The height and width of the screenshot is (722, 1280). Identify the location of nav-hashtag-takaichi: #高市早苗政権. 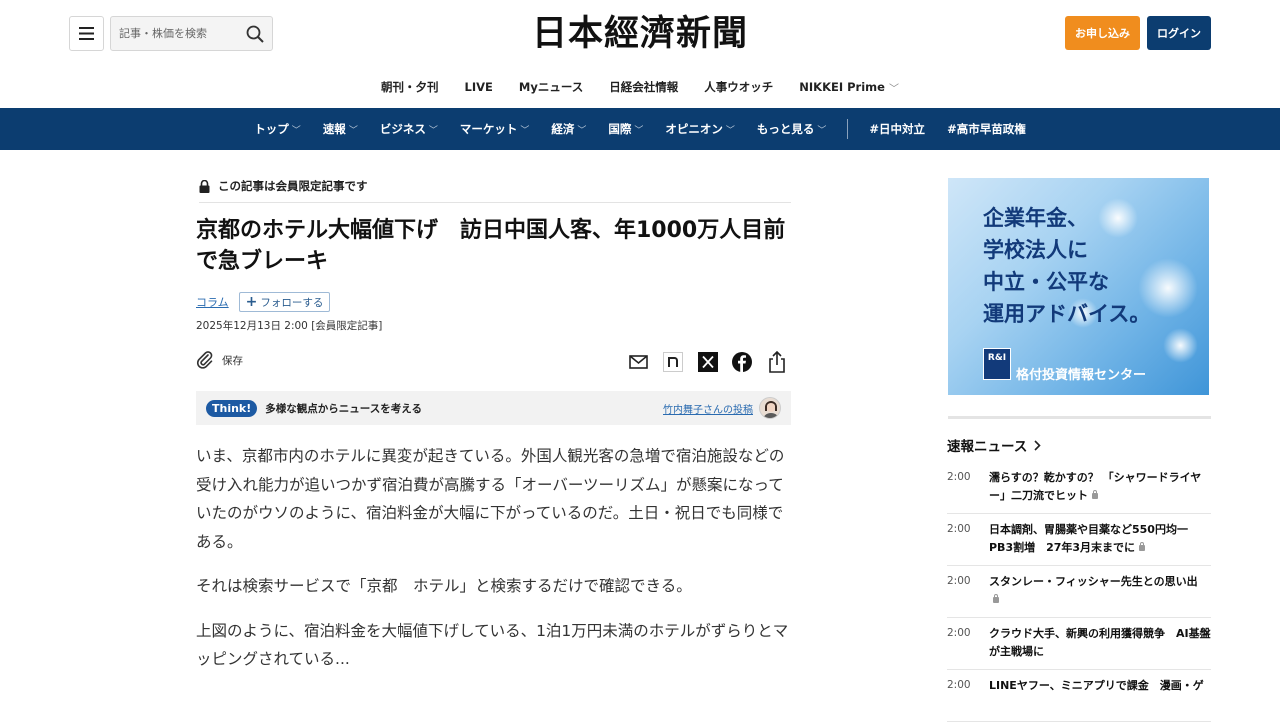
(986, 129).